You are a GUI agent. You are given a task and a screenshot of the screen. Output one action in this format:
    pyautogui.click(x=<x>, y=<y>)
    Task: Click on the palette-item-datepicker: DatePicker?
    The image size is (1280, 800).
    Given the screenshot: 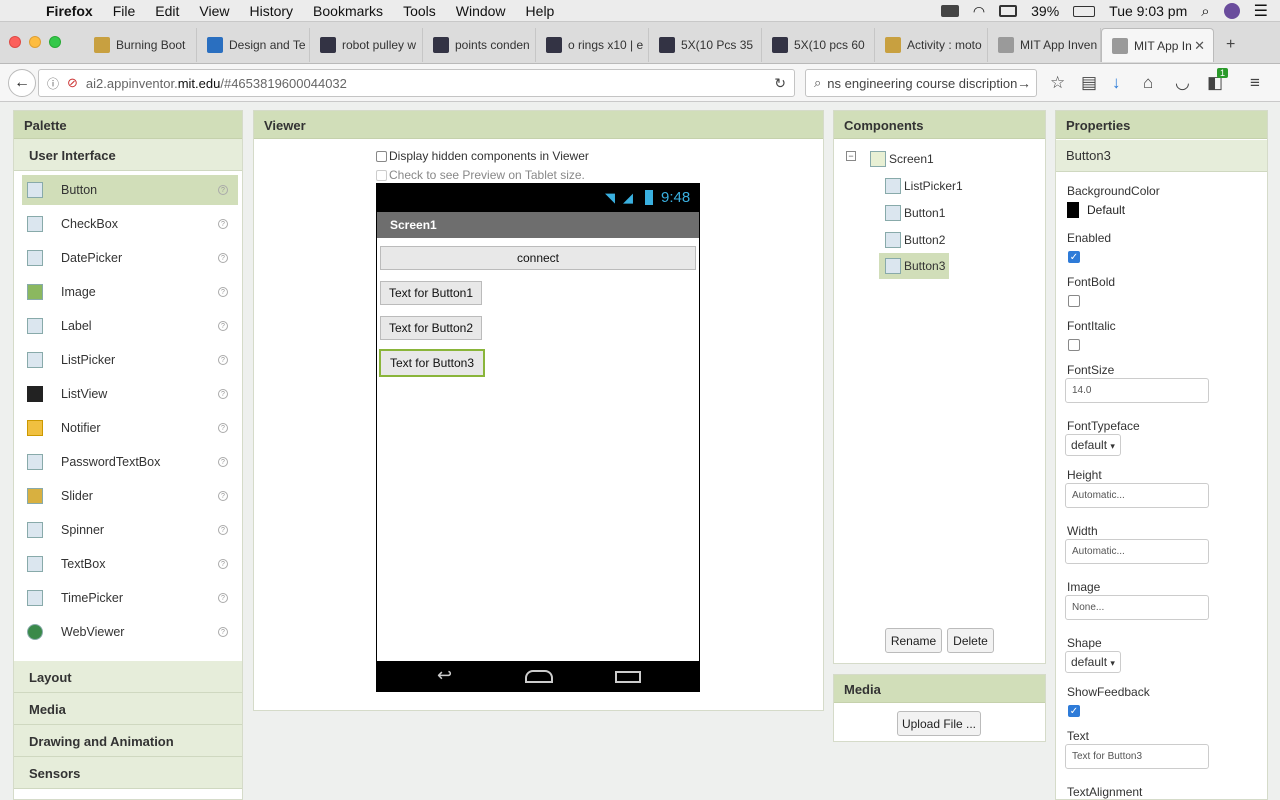 What is the action you would take?
    pyautogui.click(x=130, y=258)
    